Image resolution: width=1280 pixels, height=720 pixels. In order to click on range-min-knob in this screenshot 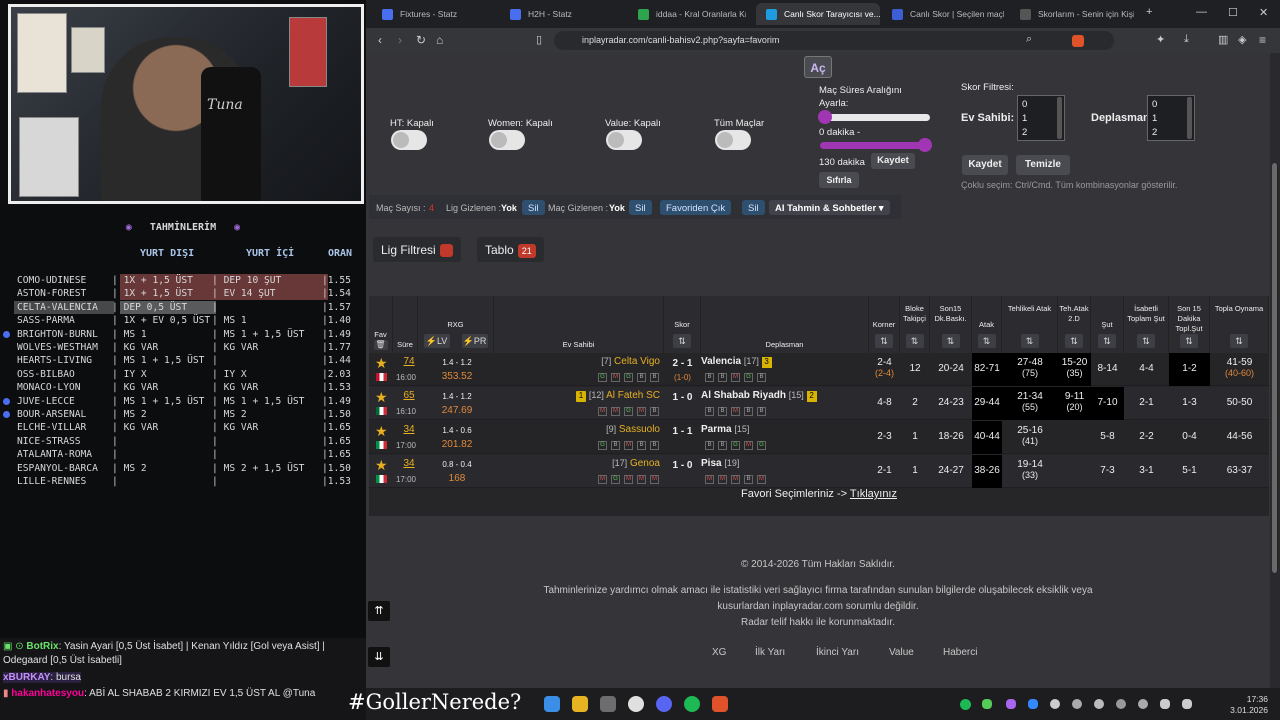, I will do `click(825, 117)`.